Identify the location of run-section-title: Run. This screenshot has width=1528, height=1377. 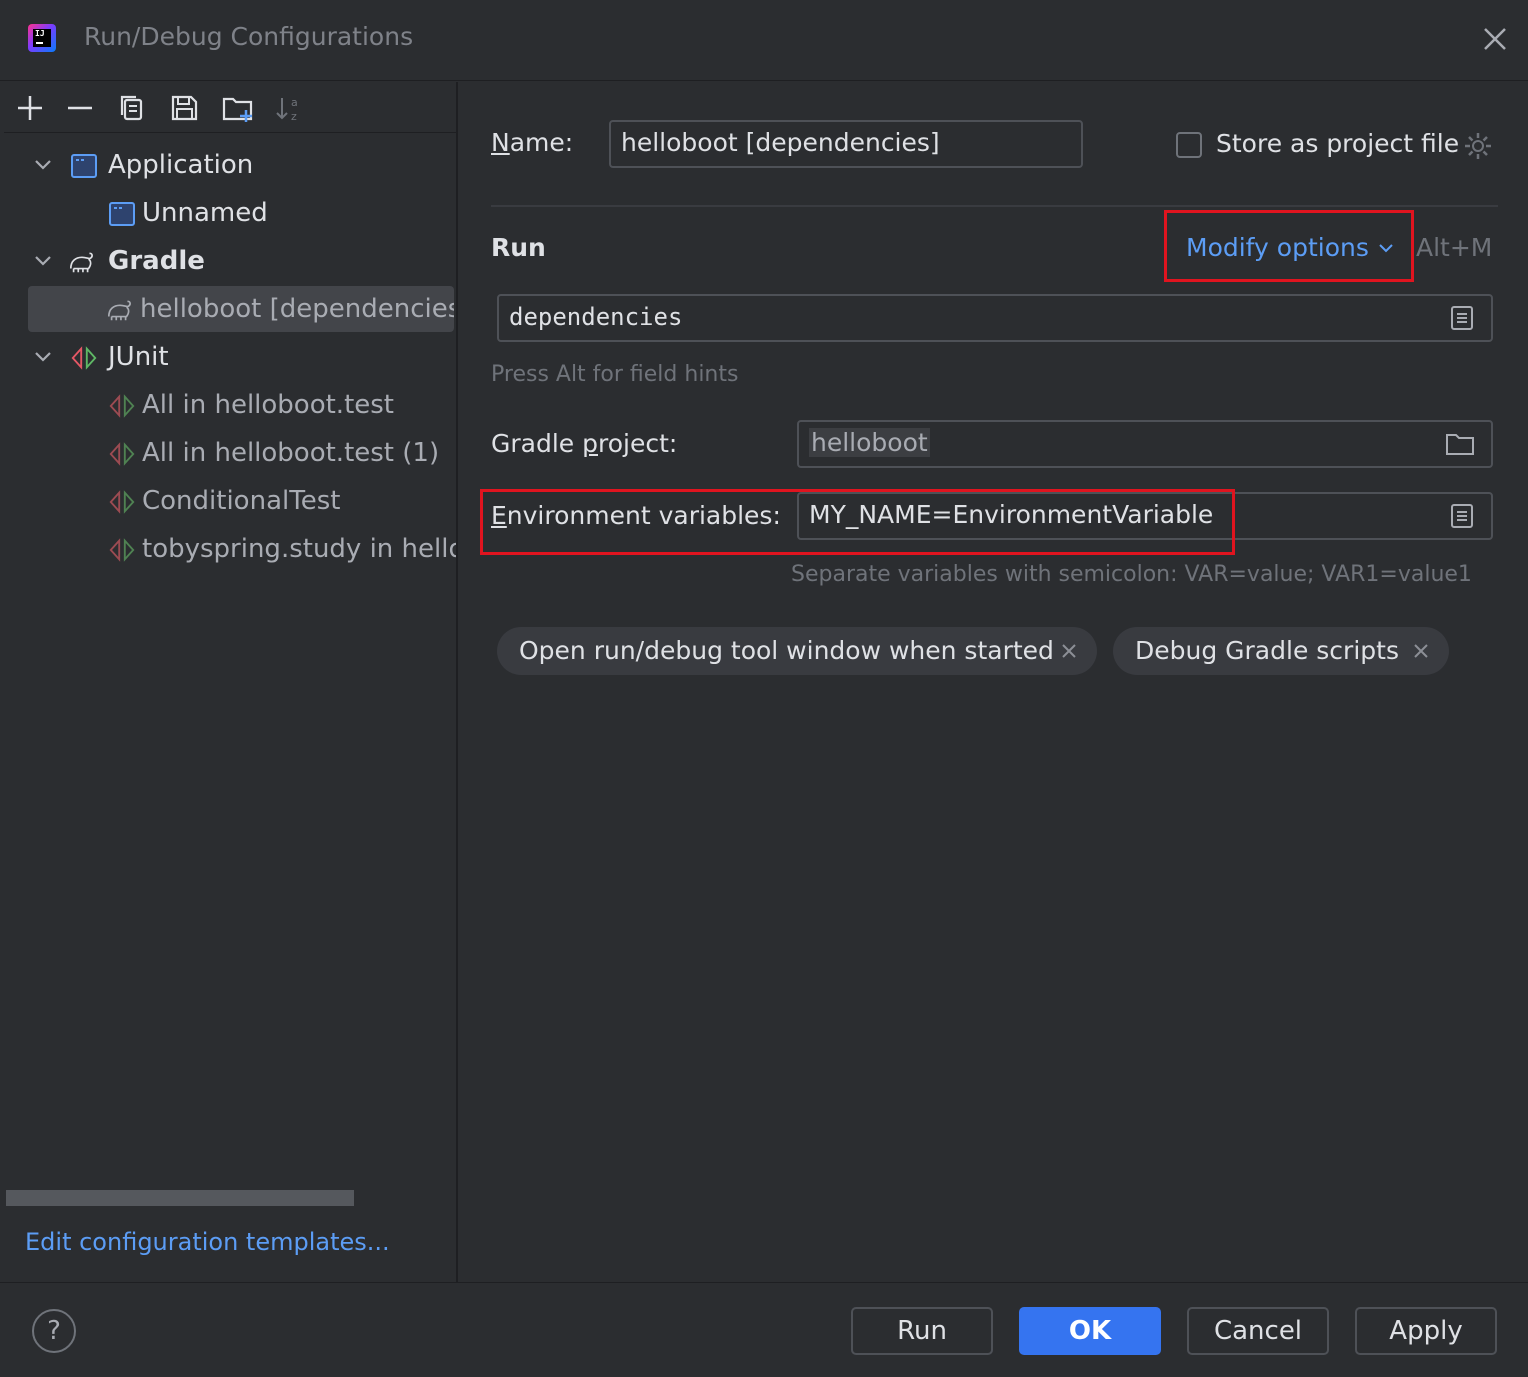
(518, 247).